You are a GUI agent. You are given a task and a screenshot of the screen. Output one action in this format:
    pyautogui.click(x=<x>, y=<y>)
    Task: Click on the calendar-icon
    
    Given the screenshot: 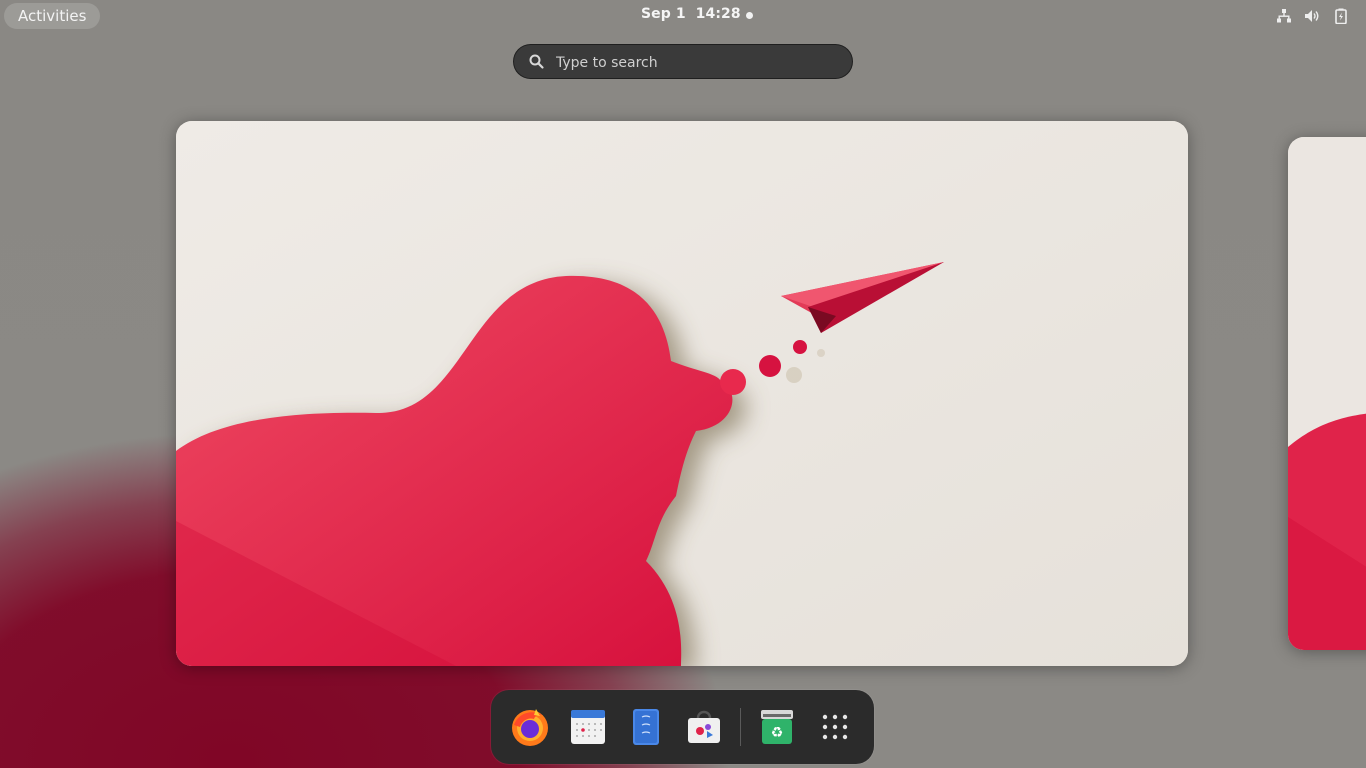 What is the action you would take?
    pyautogui.click(x=588, y=727)
    